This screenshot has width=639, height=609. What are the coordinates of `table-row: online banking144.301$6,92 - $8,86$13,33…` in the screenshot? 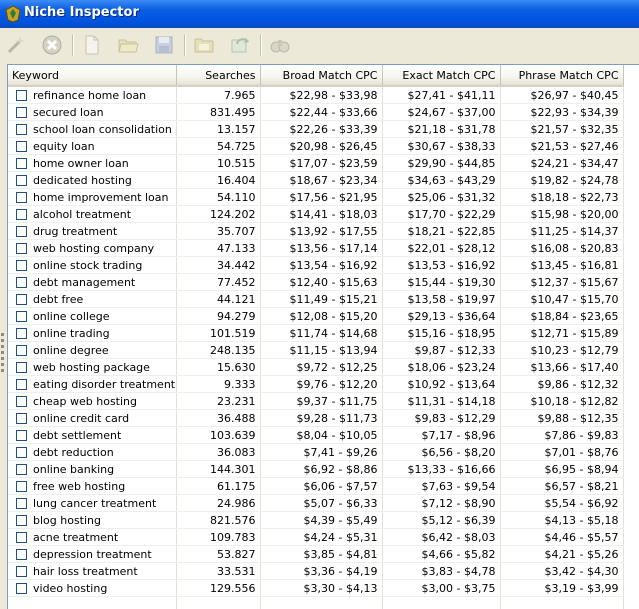 It's located at (315, 469).